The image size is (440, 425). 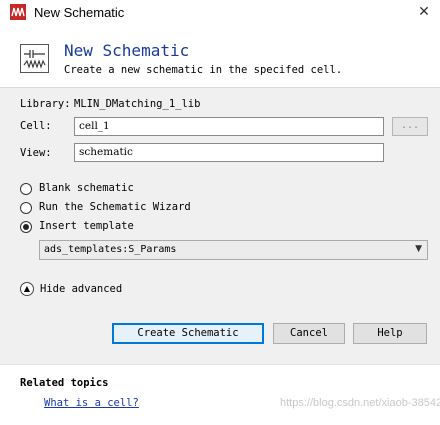 What do you see at coordinates (188, 333) in the screenshot?
I see `create-schematic-button: Create Schematic` at bounding box center [188, 333].